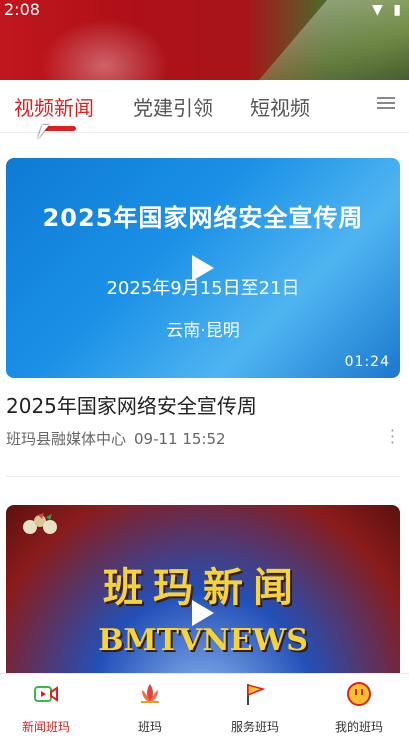 The image size is (409, 738). I want to click on thumbnail-title: 2025年国家网络安全宣传周, so click(203, 218).